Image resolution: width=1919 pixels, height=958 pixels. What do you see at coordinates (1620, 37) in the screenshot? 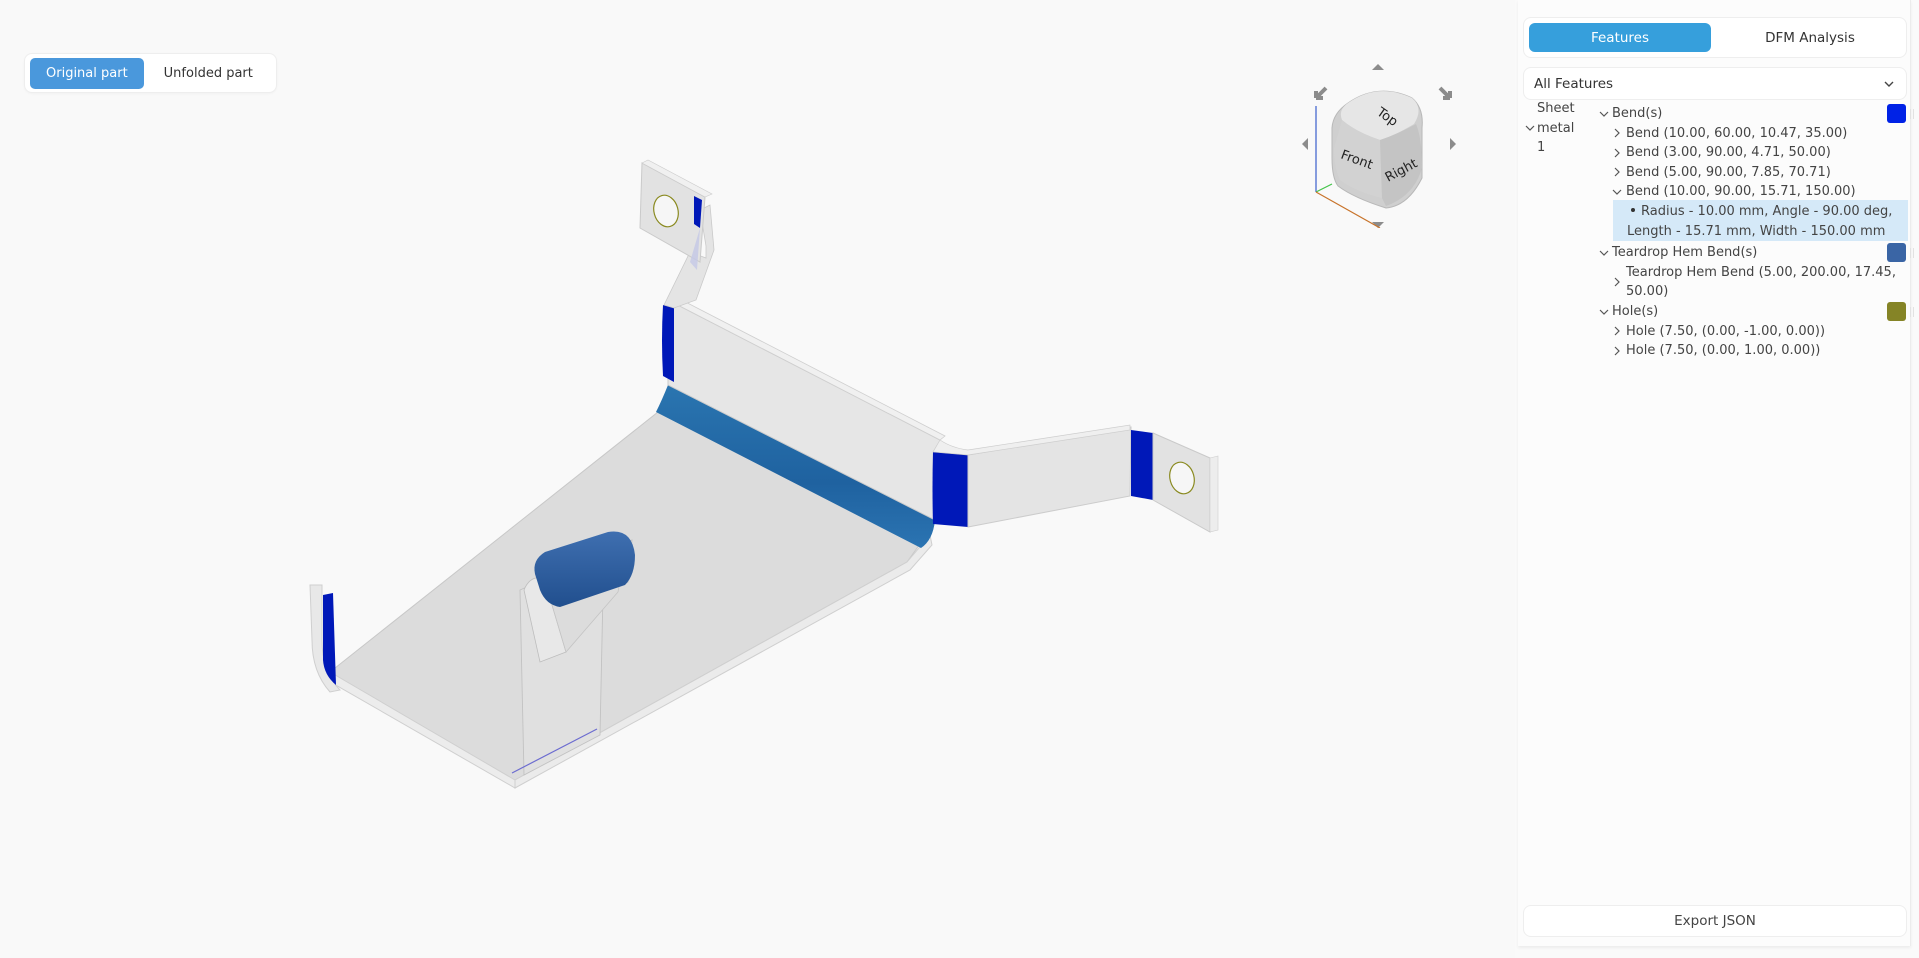
I see `tab-features: Features` at bounding box center [1620, 37].